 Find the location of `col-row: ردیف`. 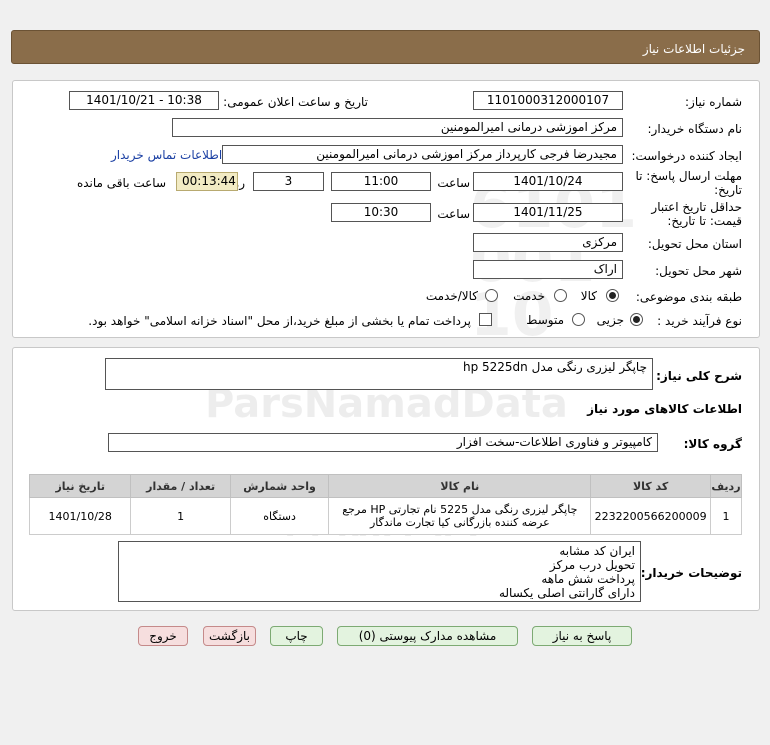

col-row: ردیف is located at coordinates (726, 486).